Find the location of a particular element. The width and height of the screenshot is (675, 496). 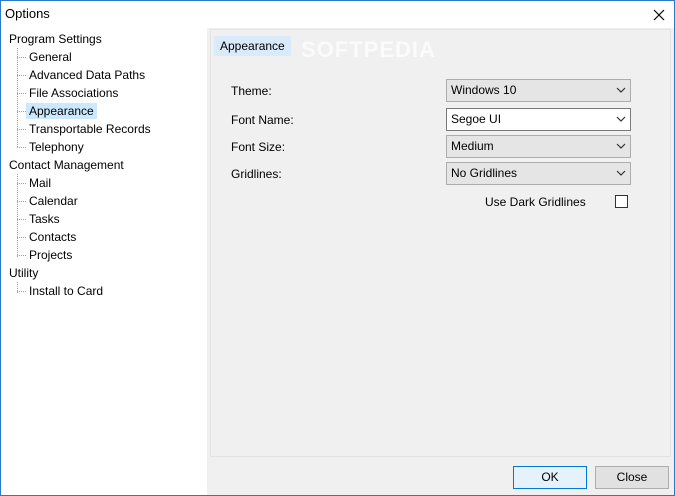

tree-item-mail: Mail is located at coordinates (40, 183).